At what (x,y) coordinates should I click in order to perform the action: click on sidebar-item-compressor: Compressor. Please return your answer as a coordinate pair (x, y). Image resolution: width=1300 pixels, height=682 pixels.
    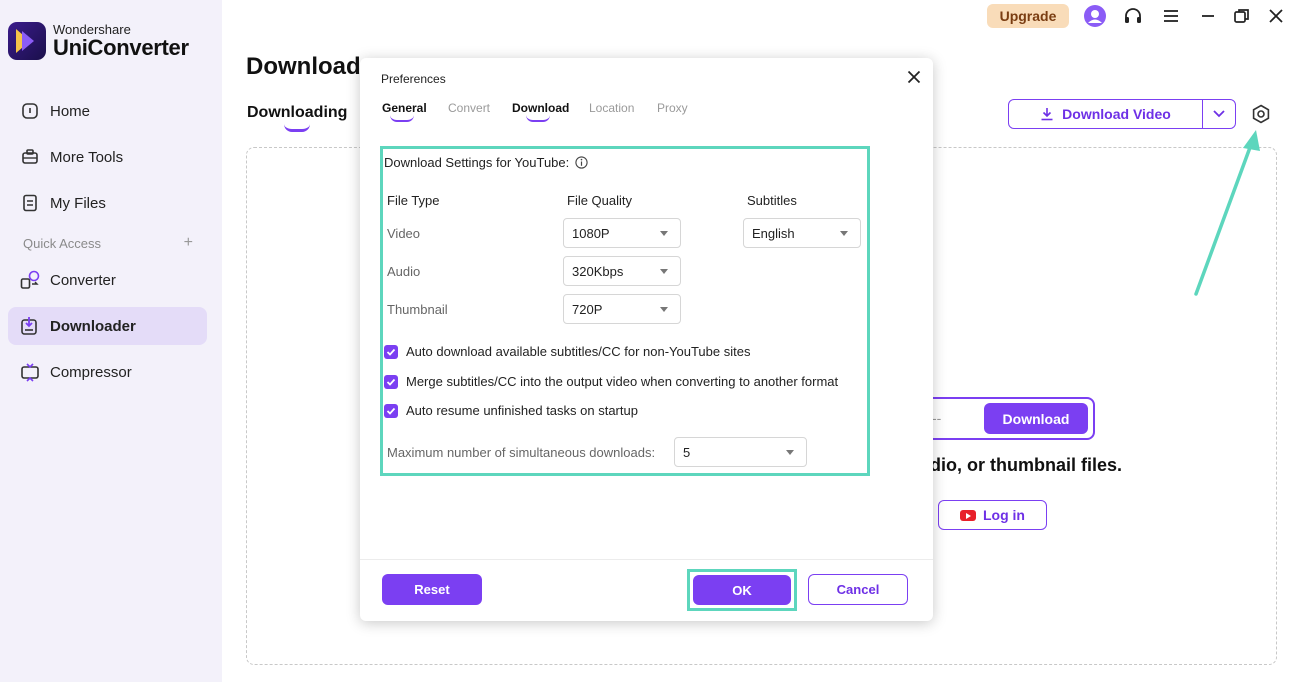
    Looking at the image, I should click on (107, 372).